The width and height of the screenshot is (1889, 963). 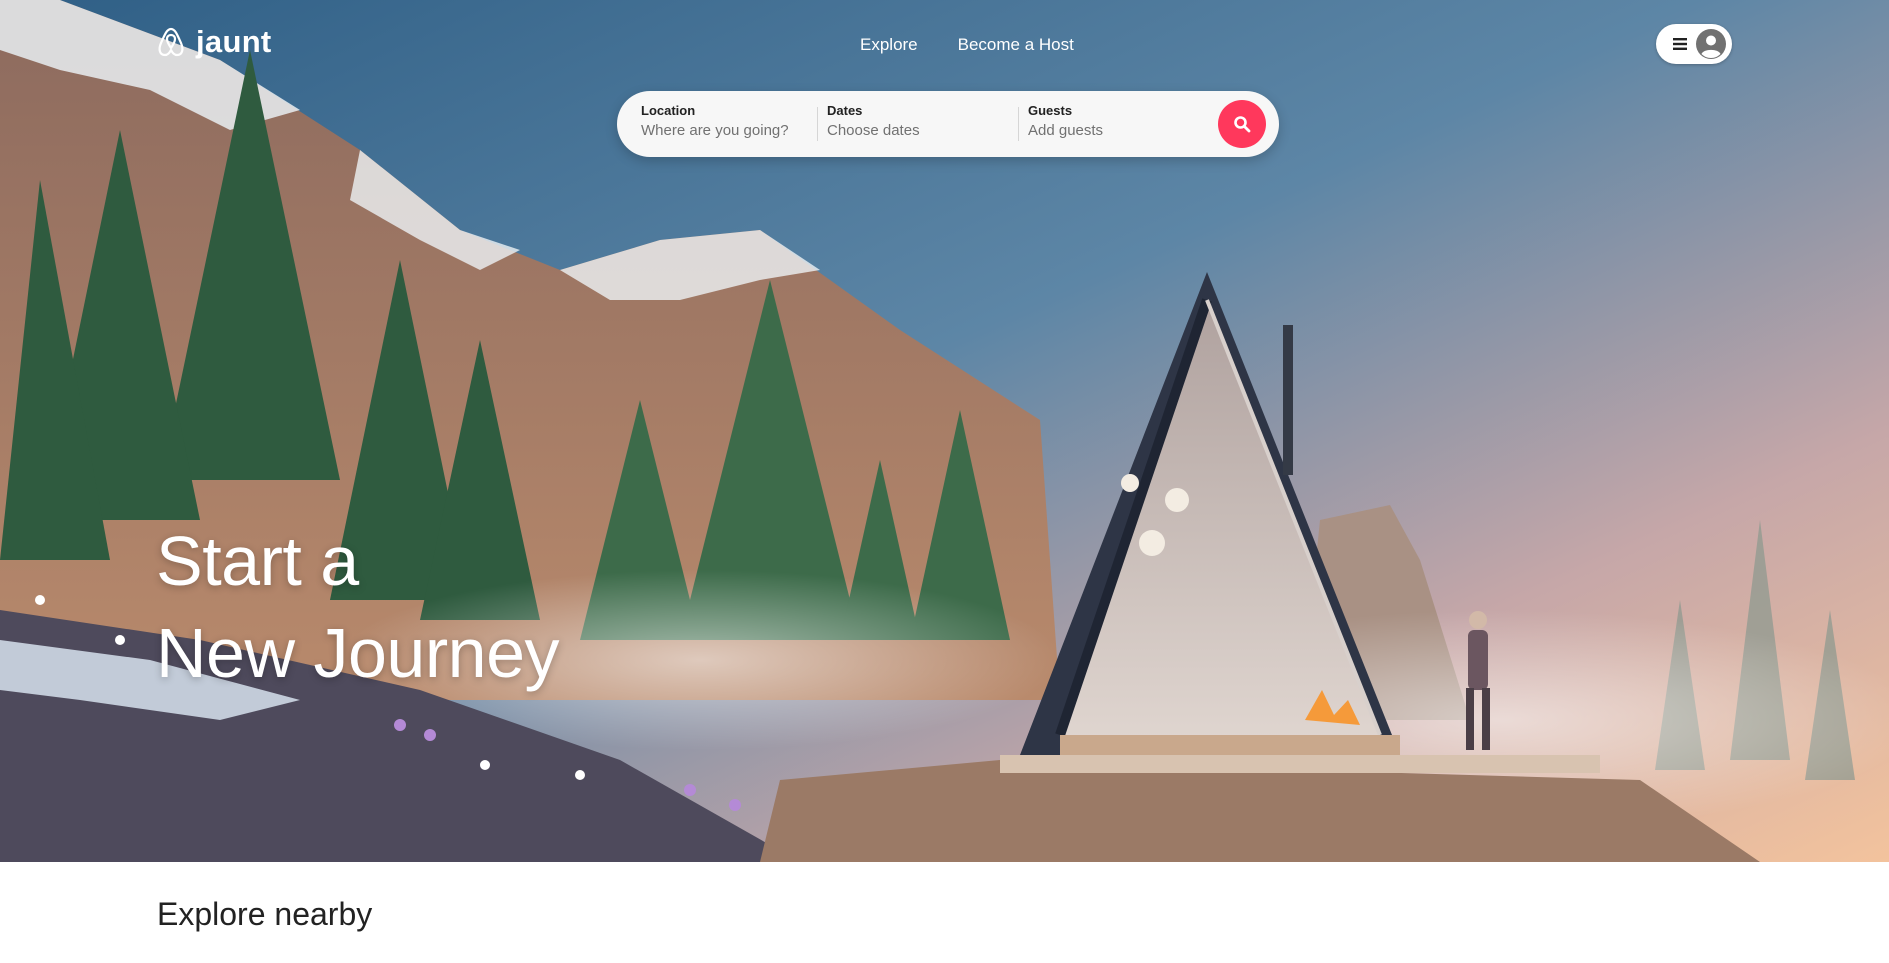 What do you see at coordinates (889, 45) in the screenshot?
I see `nav-explore-link: Explore` at bounding box center [889, 45].